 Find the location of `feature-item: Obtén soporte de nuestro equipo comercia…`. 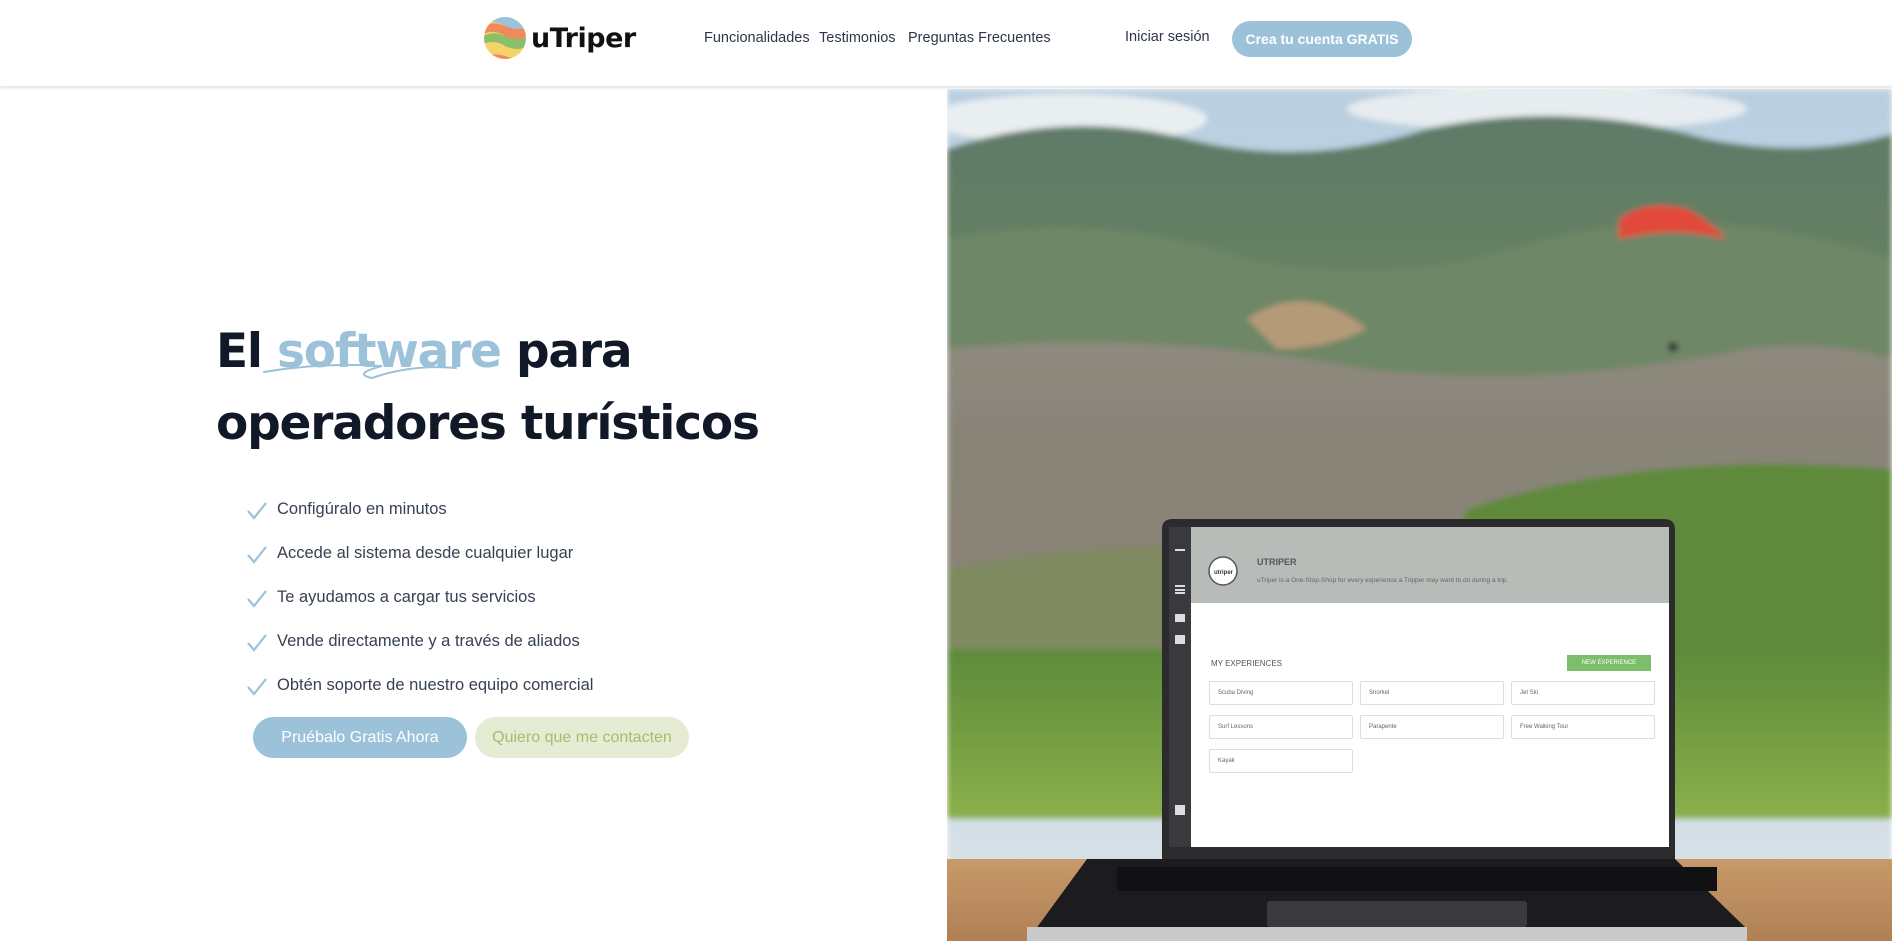

feature-item: Obtén soporte de nuestro equipo comercia… is located at coordinates (419, 685).